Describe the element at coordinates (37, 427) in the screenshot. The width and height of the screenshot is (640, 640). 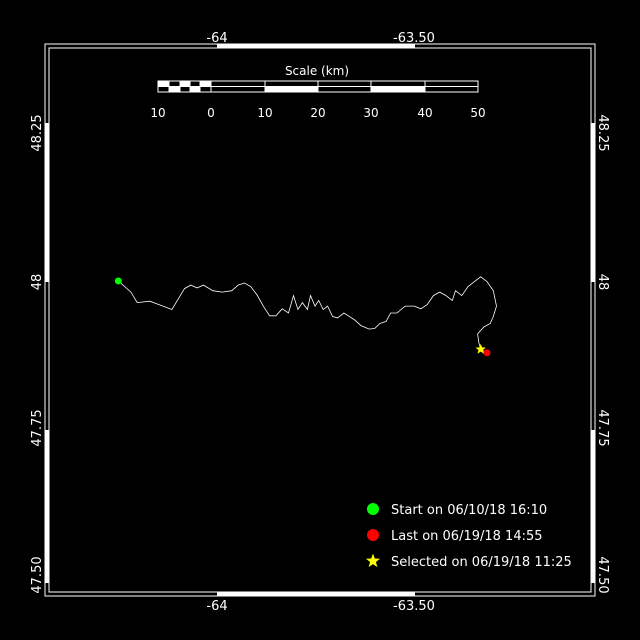
I see `lat-label-left-3: 47.75` at that location.